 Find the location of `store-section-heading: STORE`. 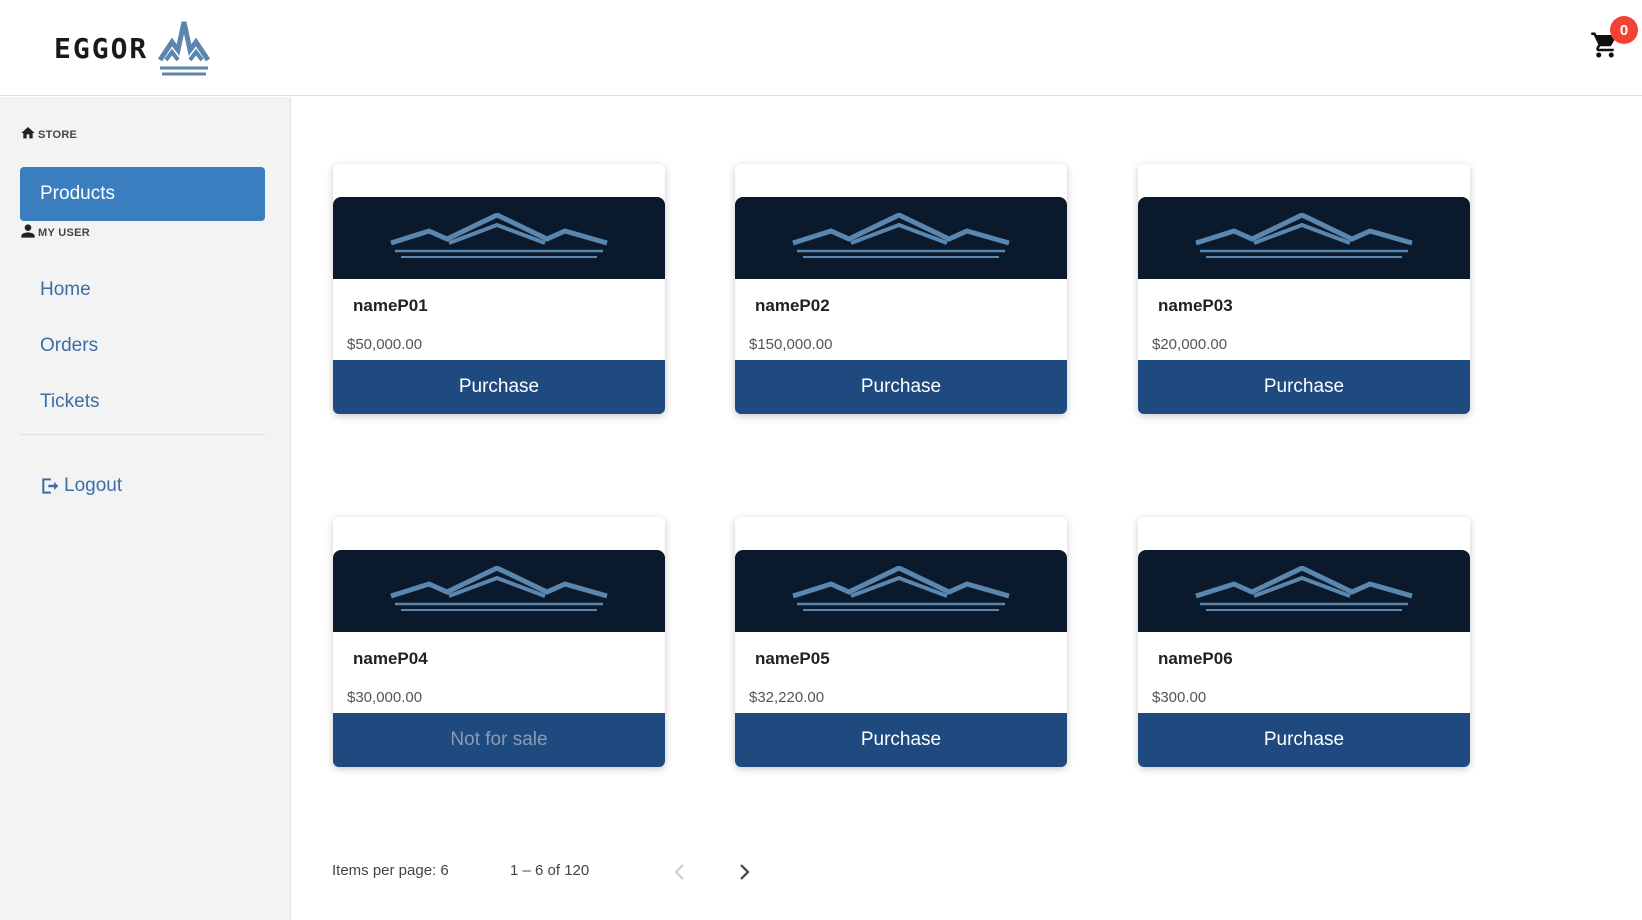

store-section-heading: STORE is located at coordinates (48, 133).